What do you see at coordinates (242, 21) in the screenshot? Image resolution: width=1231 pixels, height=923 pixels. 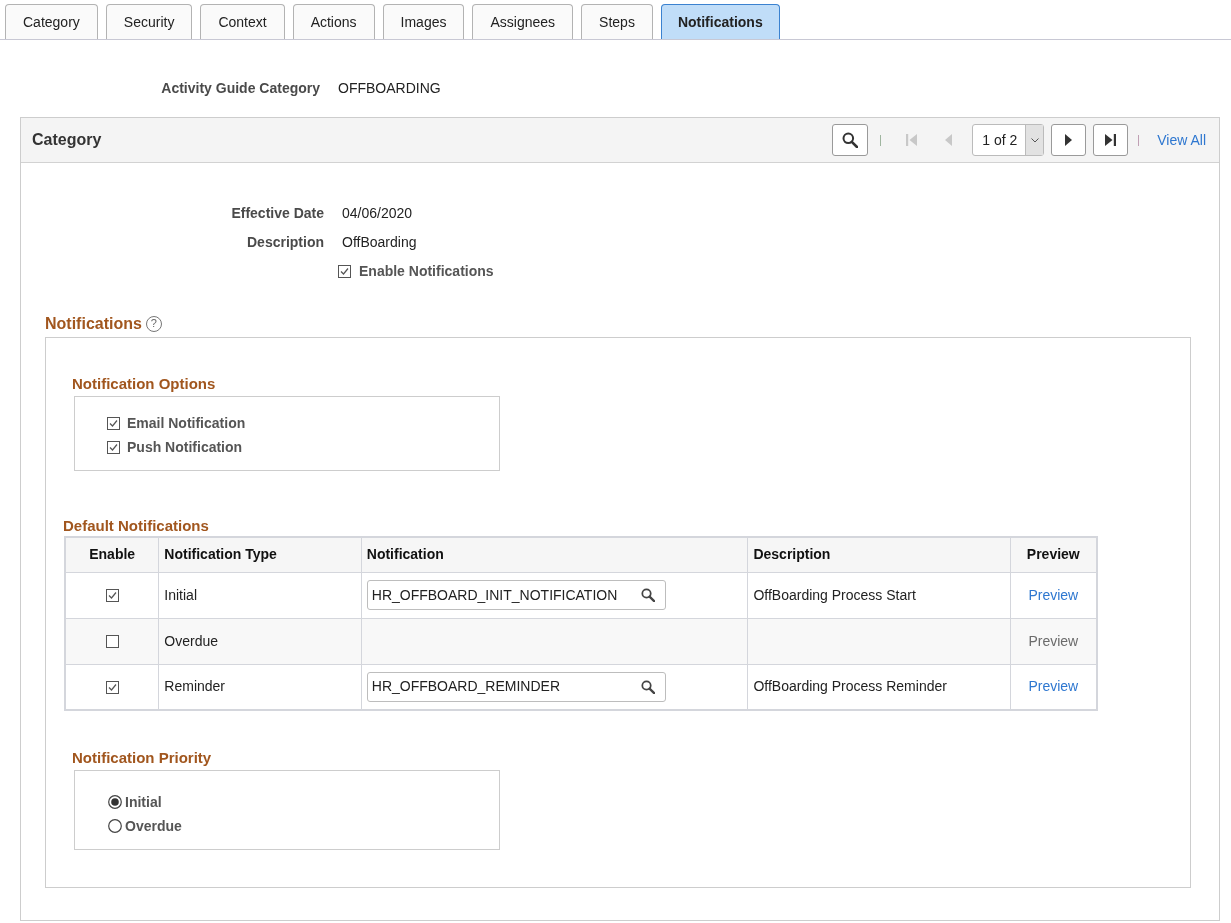 I see `tab: Context` at bounding box center [242, 21].